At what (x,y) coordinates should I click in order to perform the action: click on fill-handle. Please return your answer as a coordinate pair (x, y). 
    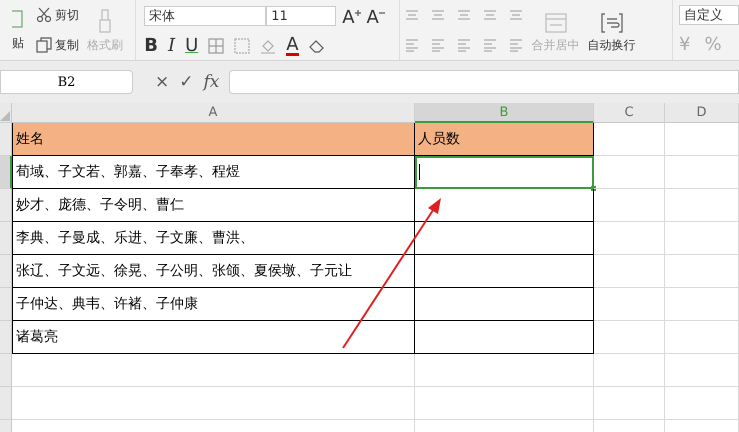
    Looking at the image, I should click on (593, 188).